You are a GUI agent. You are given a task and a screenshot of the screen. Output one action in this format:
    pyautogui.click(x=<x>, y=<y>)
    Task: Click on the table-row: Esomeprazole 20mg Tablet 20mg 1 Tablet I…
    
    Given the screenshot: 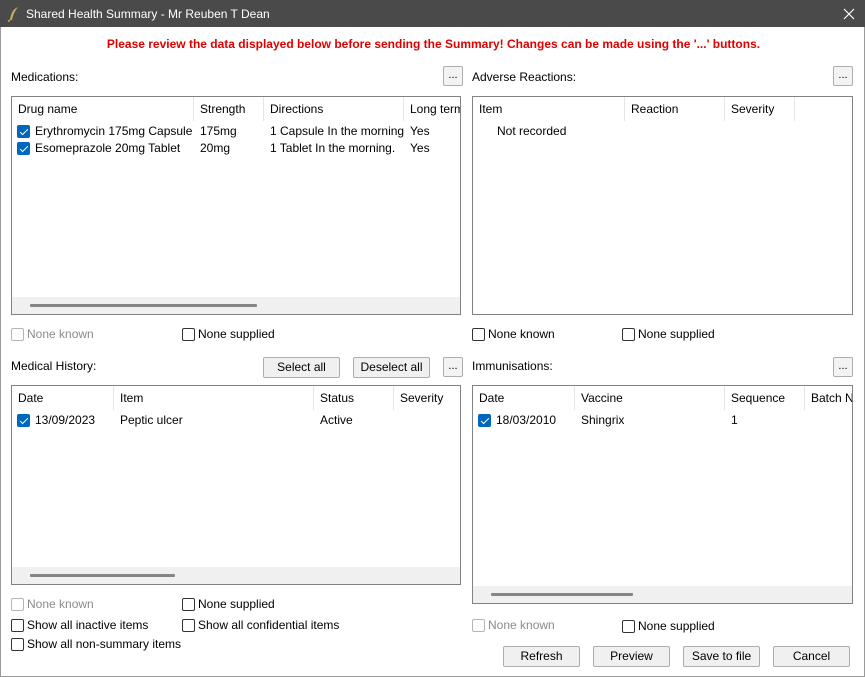 What is the action you would take?
    pyautogui.click(x=236, y=148)
    